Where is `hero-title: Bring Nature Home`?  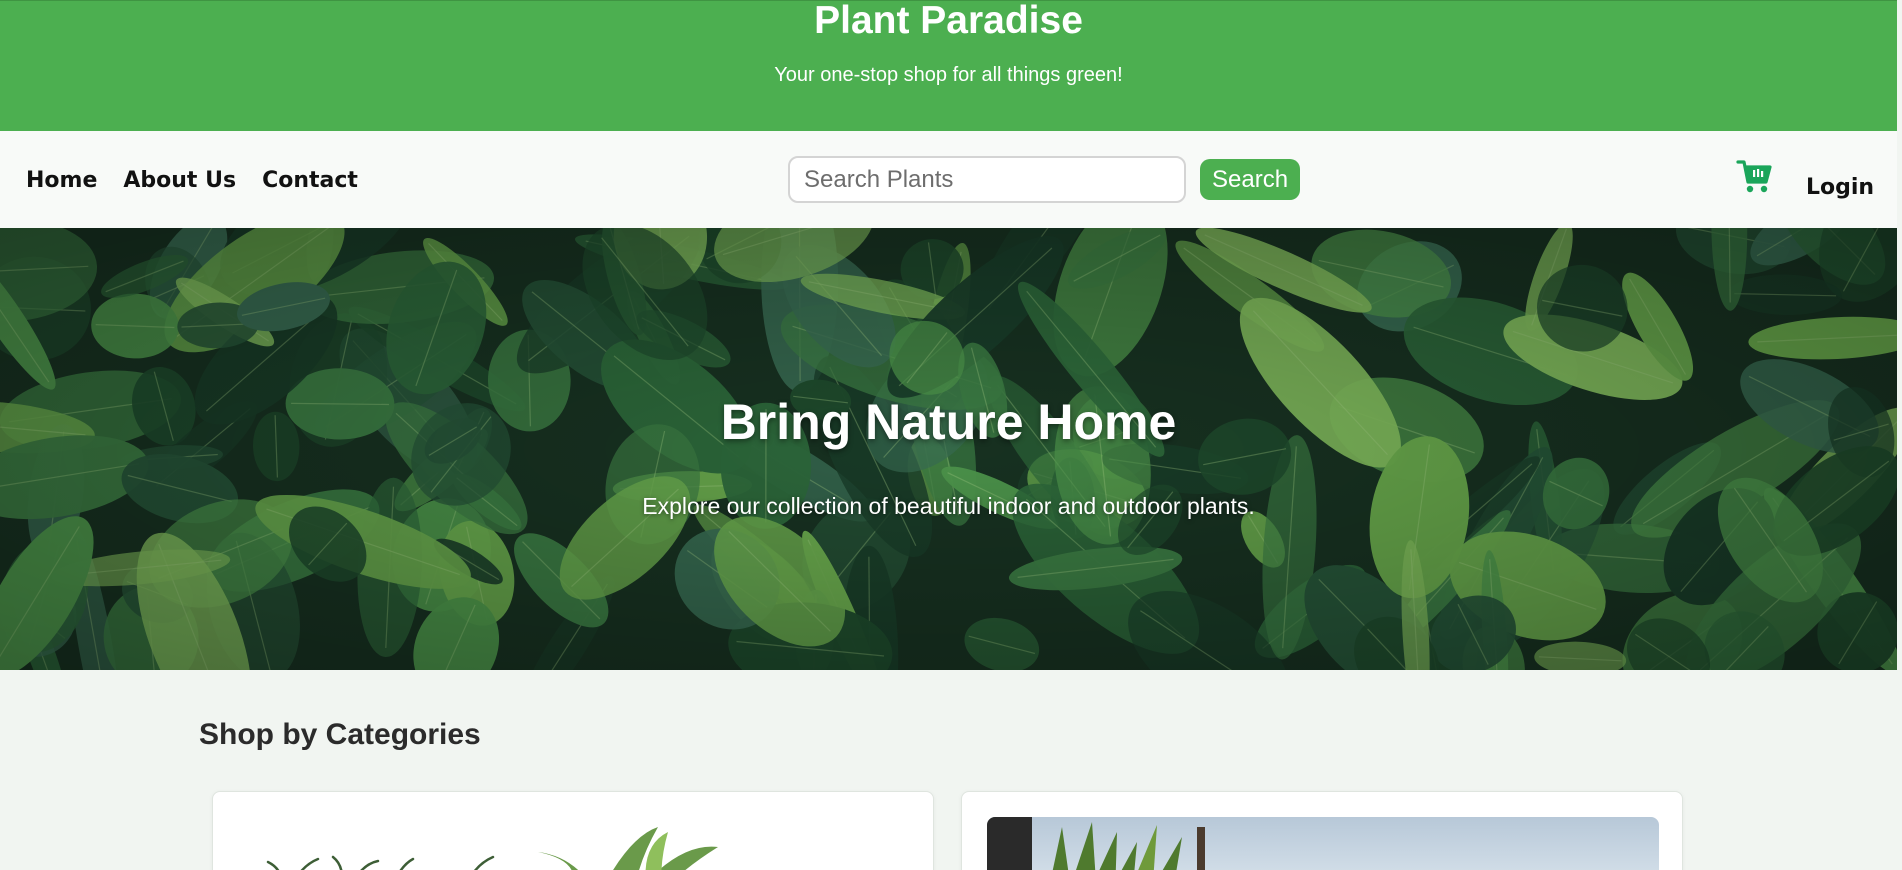 hero-title: Bring Nature Home is located at coordinates (948, 422).